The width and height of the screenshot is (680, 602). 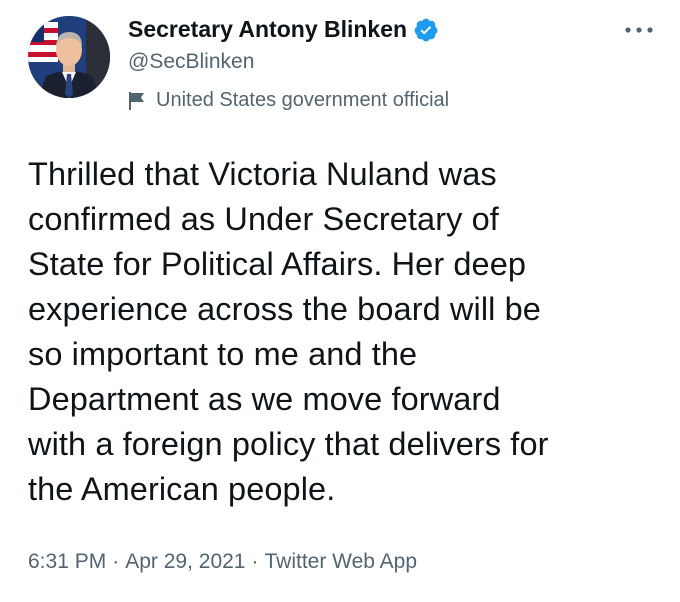 I want to click on government-label: United States government official, so click(x=288, y=100).